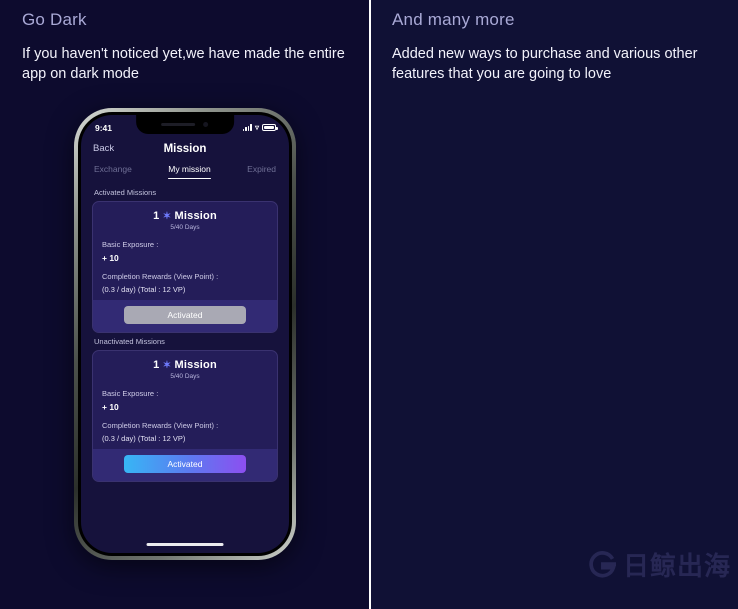 This screenshot has height=609, width=738. Describe the element at coordinates (453, 19) in the screenshot. I see `page-title: And many more` at that location.